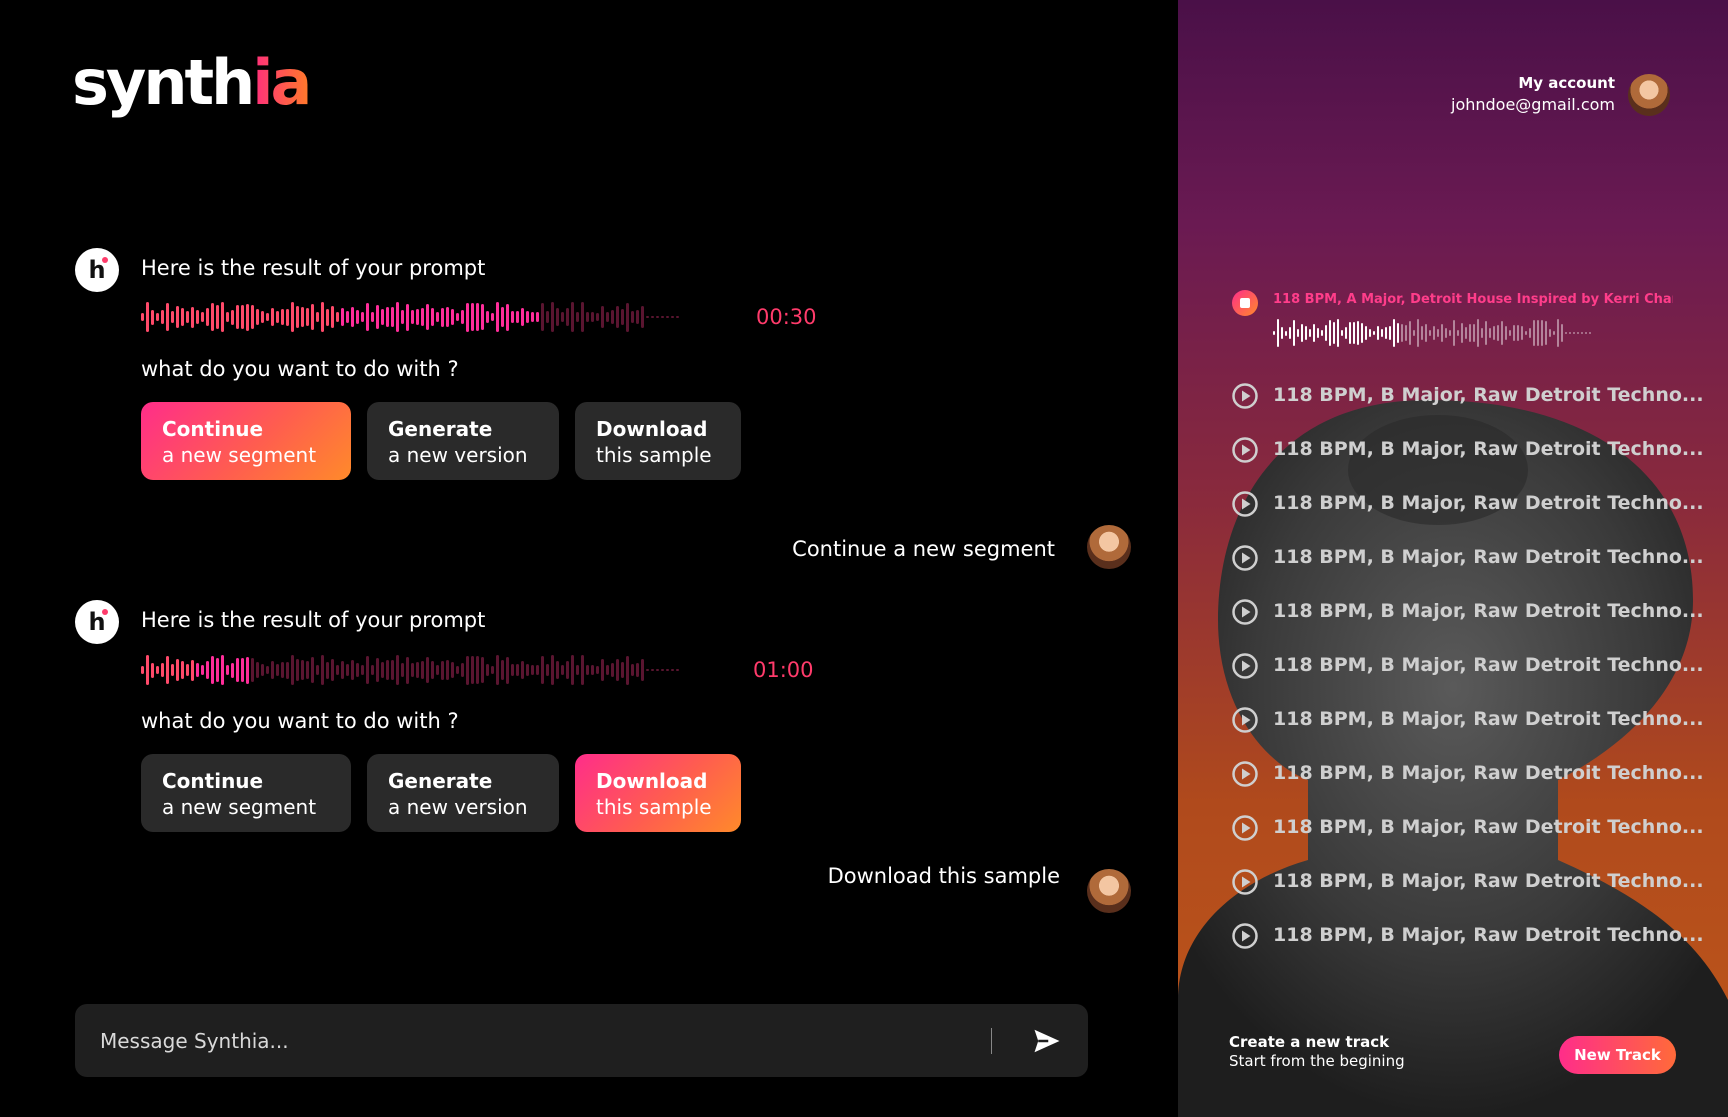 This screenshot has height=1117, width=1728. Describe the element at coordinates (550, 1040) in the screenshot. I see `message-input` at that location.